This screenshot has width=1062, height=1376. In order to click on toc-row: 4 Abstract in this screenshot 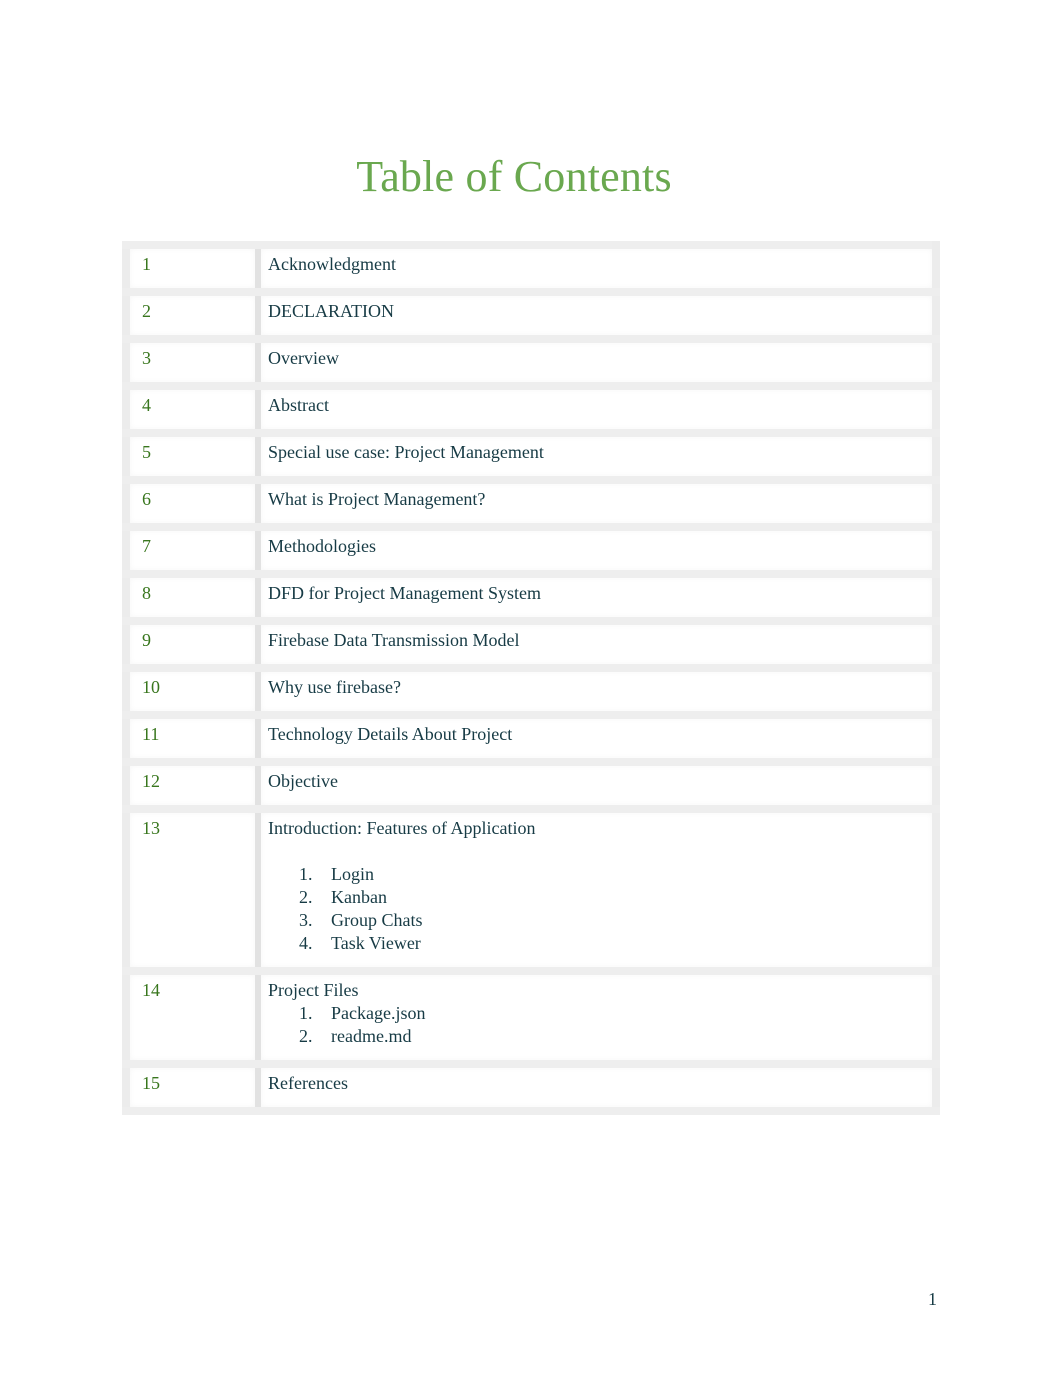, I will do `click(531, 409)`.